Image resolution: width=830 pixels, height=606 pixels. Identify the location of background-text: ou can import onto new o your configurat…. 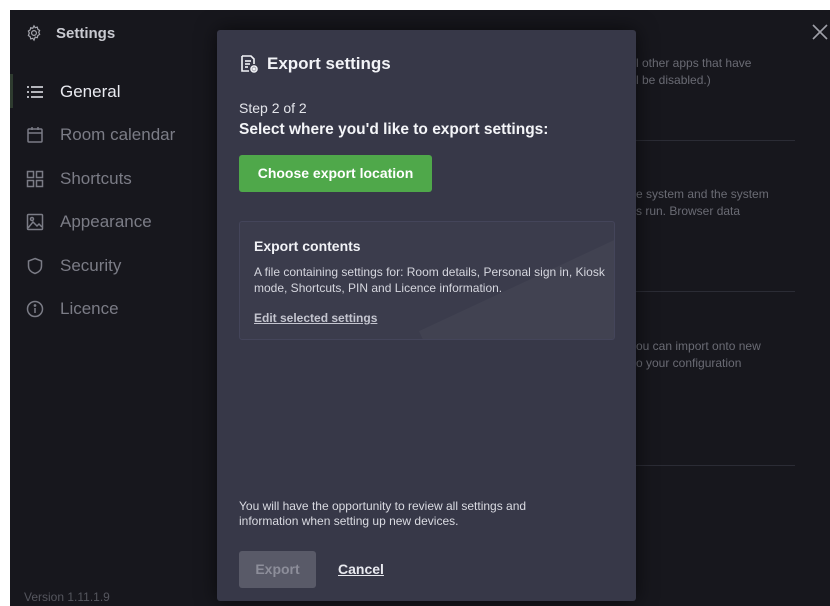
(698, 354).